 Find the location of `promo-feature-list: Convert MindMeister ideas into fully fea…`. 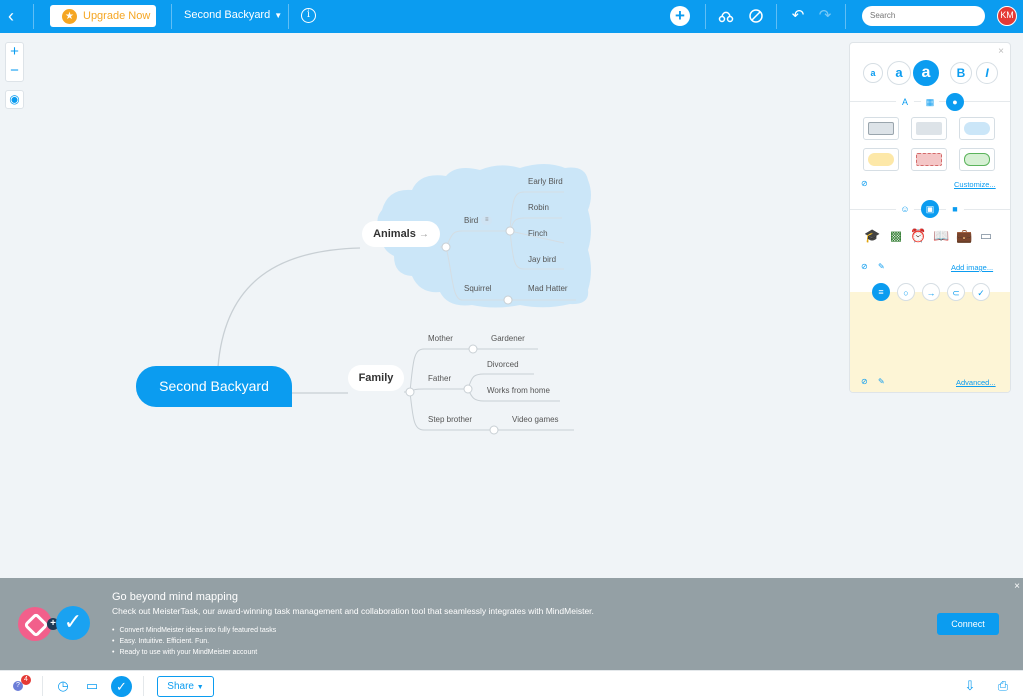

promo-feature-list: Convert MindMeister ideas into fully fea… is located at coordinates (194, 641).